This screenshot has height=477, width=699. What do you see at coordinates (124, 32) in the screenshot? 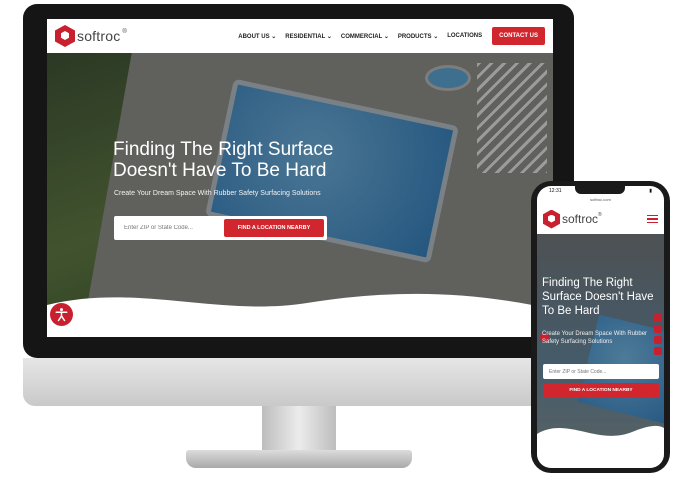
I see `logo-registered-mark: ®` at bounding box center [124, 32].